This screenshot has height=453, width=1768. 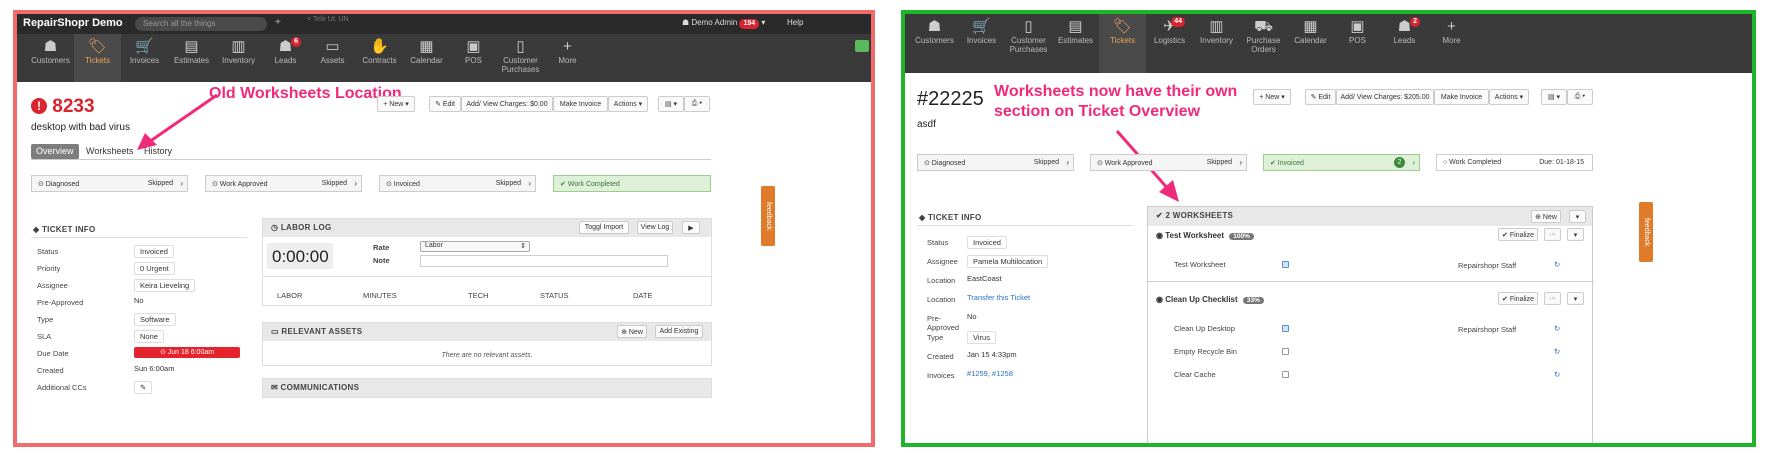 I want to click on step-work-completed: ✔ Work Completed, so click(x=632, y=183).